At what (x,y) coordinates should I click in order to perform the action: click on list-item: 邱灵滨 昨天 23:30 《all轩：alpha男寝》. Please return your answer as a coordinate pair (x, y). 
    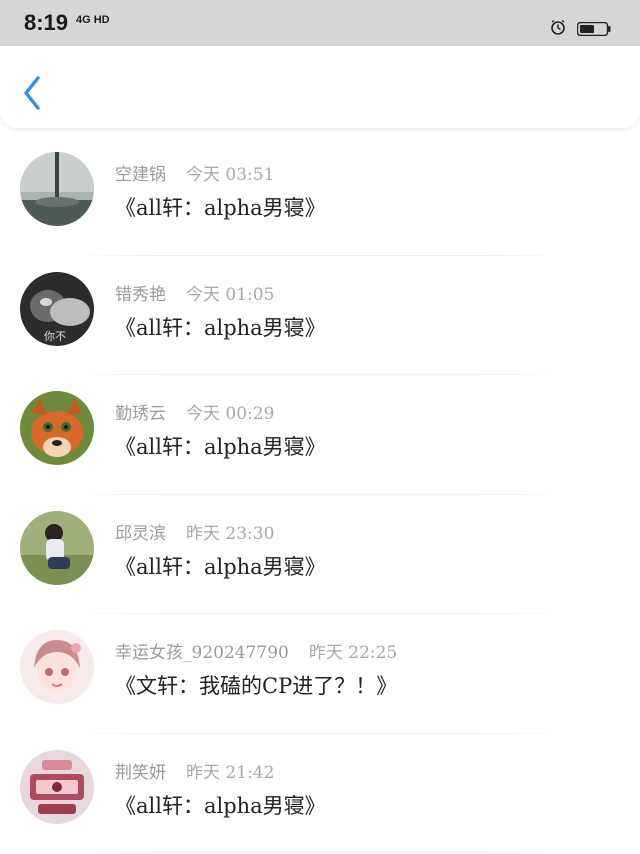
    Looking at the image, I should click on (320, 554).